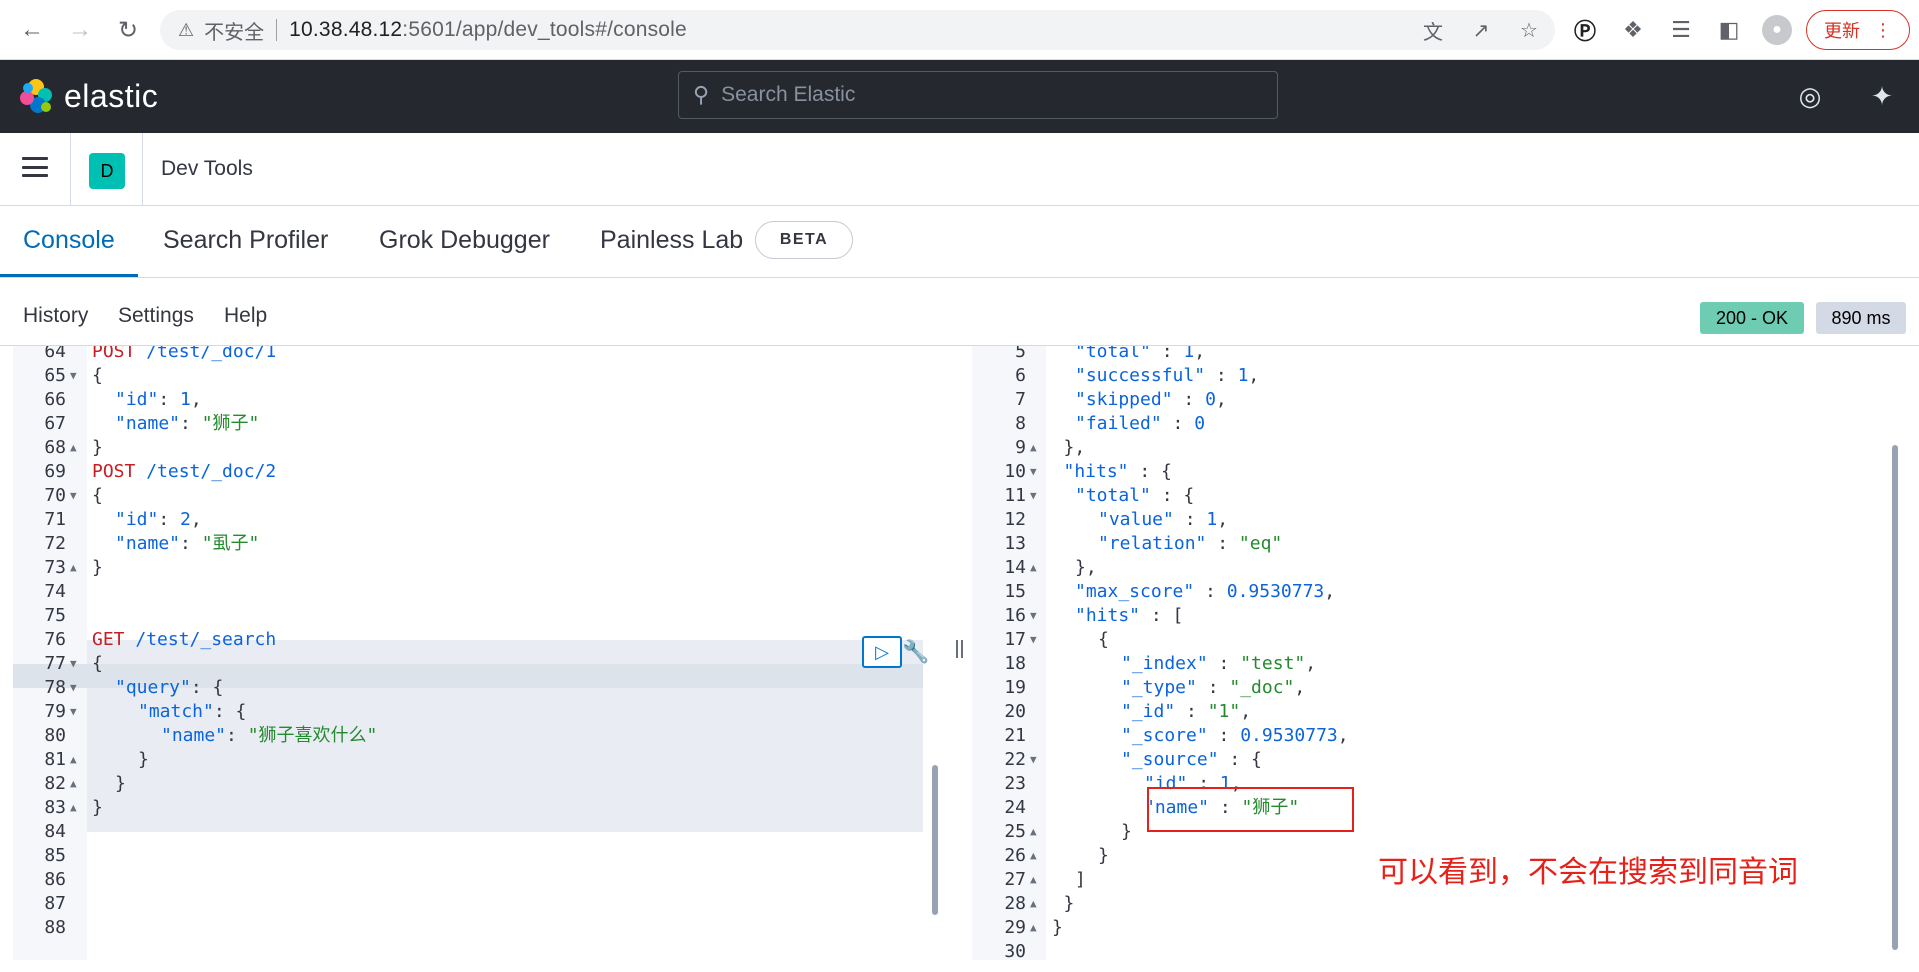  Describe the element at coordinates (1585, 30) in the screenshot. I see `extension-e-icon: Ⓟ` at that location.